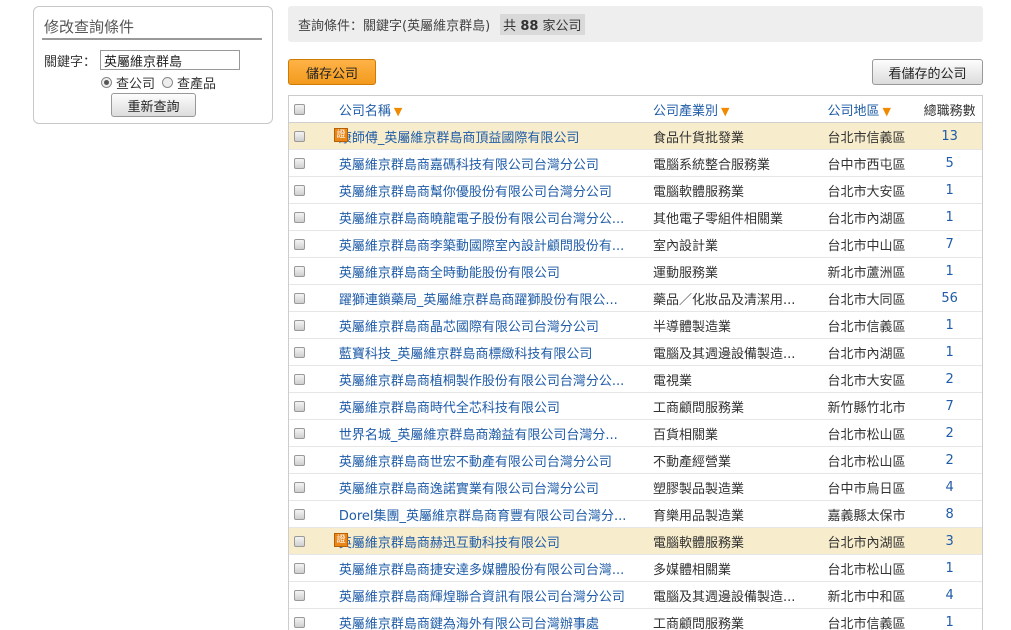 This screenshot has height=630, width=1011. What do you see at coordinates (496, 190) in the screenshot?
I see `company-name-link: 英屬維京群島商幫你優股份有限公司台灣分公司` at bounding box center [496, 190].